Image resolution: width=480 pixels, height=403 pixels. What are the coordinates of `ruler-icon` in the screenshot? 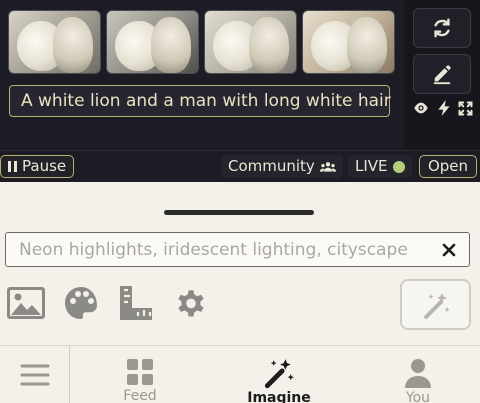 It's located at (135, 303).